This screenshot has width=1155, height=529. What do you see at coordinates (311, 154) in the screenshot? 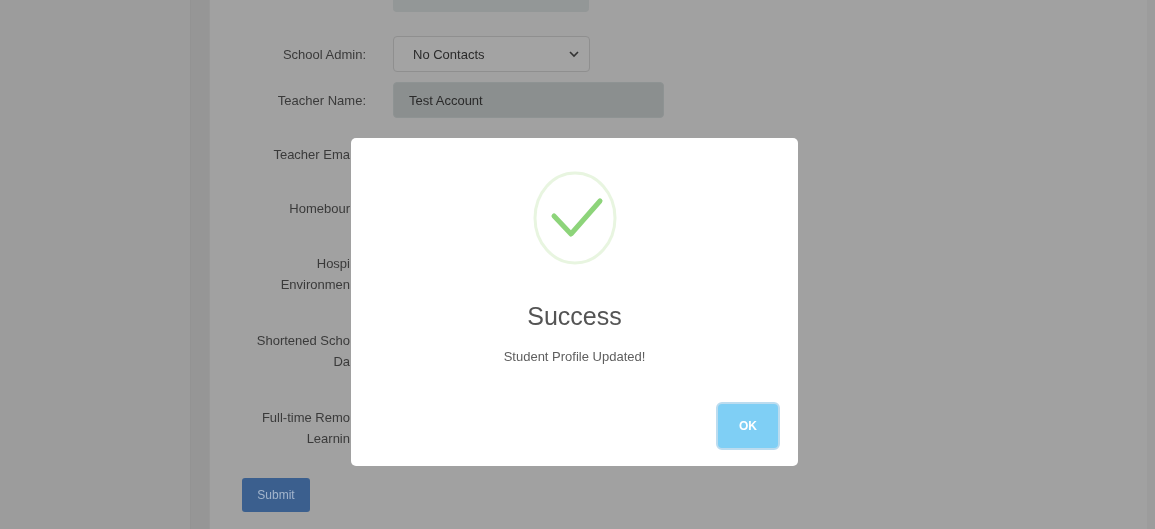
I see `field-label: Teacher Ema` at bounding box center [311, 154].